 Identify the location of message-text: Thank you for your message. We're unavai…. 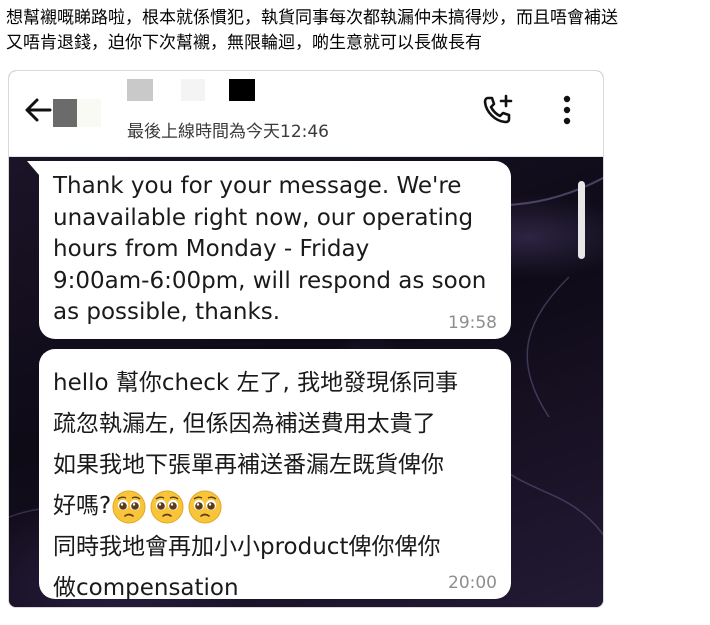
(270, 249).